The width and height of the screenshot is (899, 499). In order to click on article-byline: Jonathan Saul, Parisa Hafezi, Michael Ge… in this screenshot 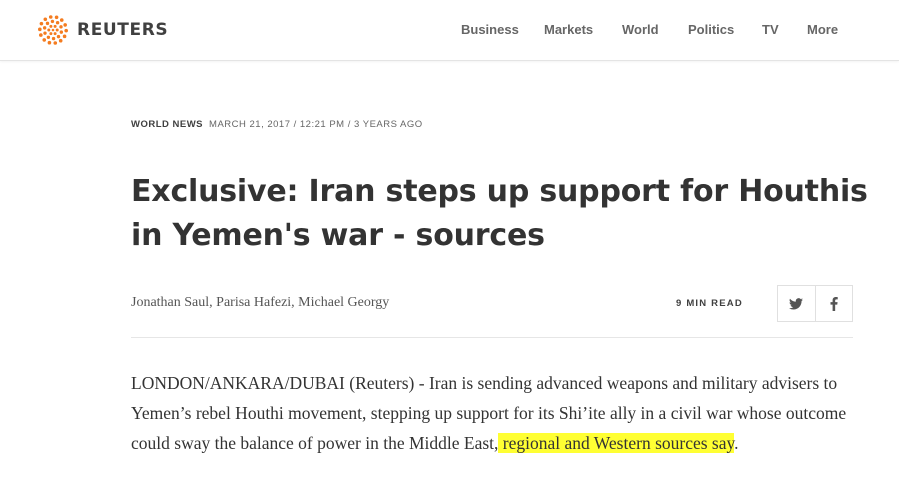, I will do `click(260, 303)`.